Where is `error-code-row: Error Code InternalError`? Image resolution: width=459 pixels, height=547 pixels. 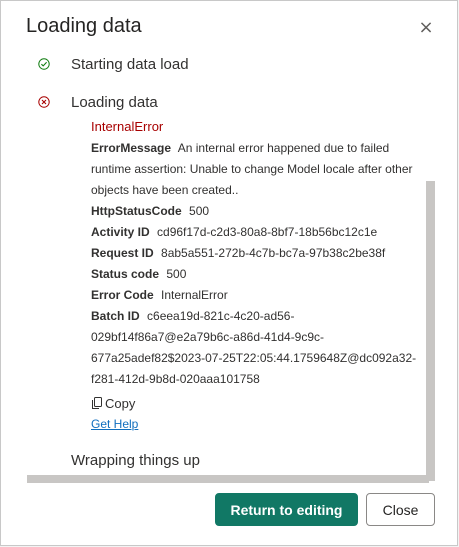
error-code-row: Error Code InternalError is located at coordinates (261, 295).